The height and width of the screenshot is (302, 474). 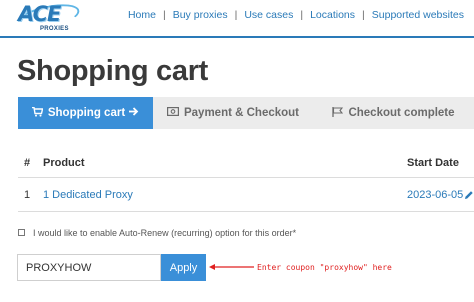 What do you see at coordinates (200, 15) in the screenshot?
I see `nav-buy-proxies: Buy proxies` at bounding box center [200, 15].